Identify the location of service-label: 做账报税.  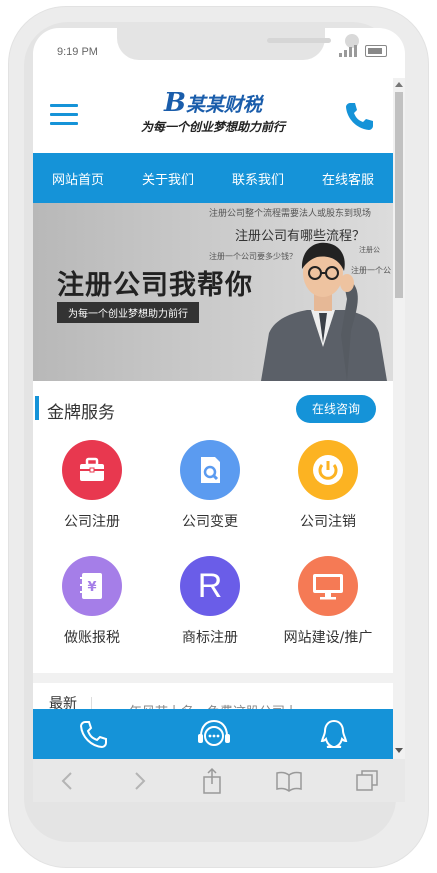
(92, 638).